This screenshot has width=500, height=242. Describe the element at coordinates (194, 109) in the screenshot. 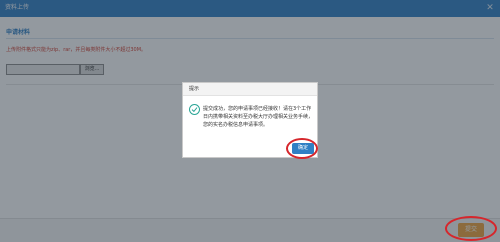

I see `check-icon` at that location.